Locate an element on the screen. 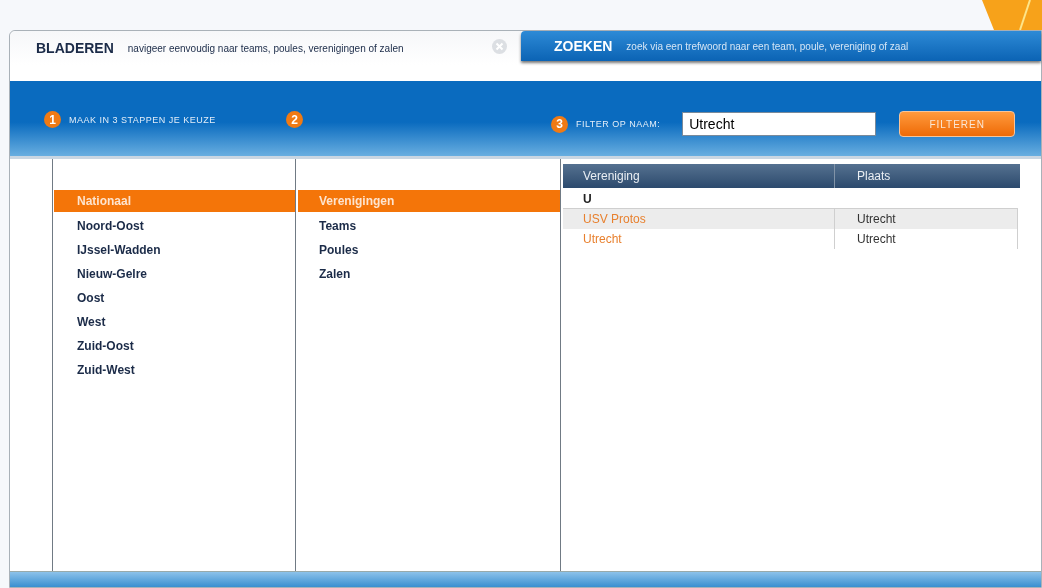 This screenshot has height=588, width=1042. region-item: Nieuw-Gelre is located at coordinates (174, 274).